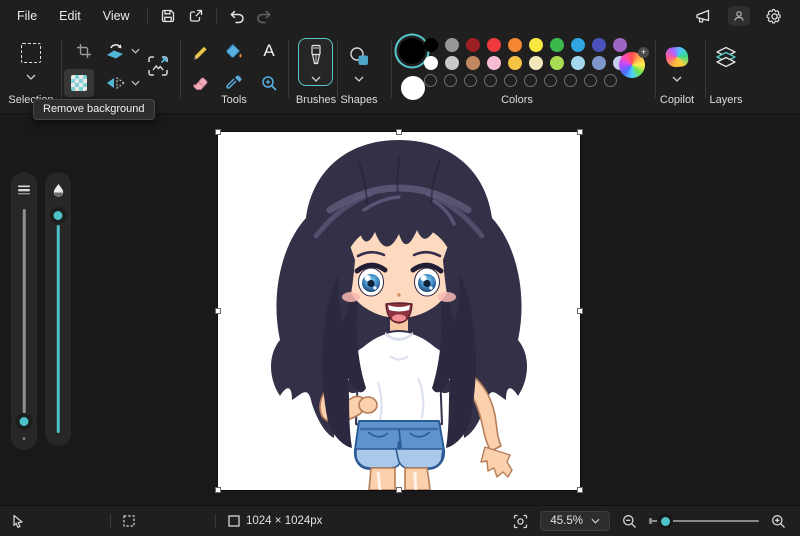 This screenshot has width=800, height=536. What do you see at coordinates (391, 69) in the screenshot?
I see `ribbon-separator` at bounding box center [391, 69].